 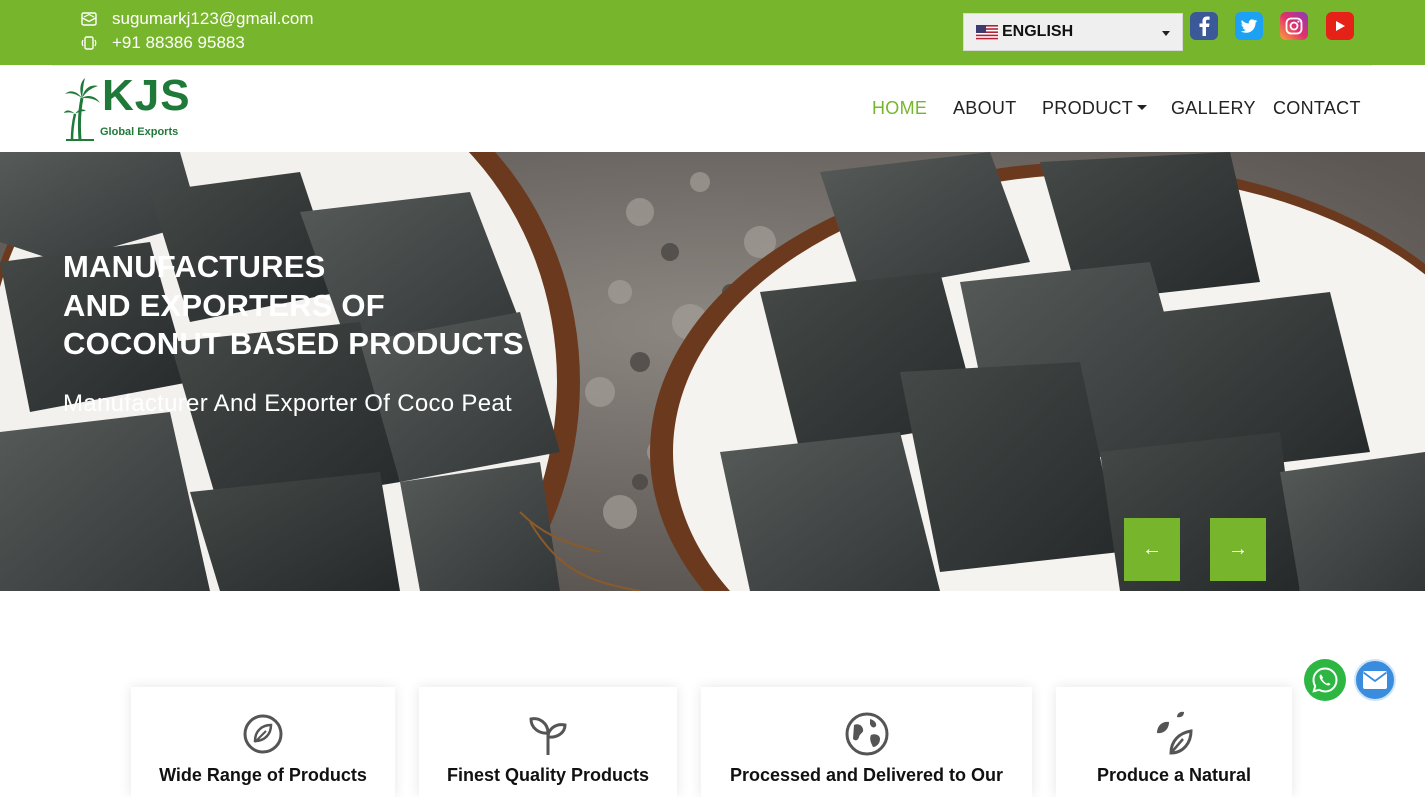 I want to click on whatsapp-button, so click(x=1325, y=680).